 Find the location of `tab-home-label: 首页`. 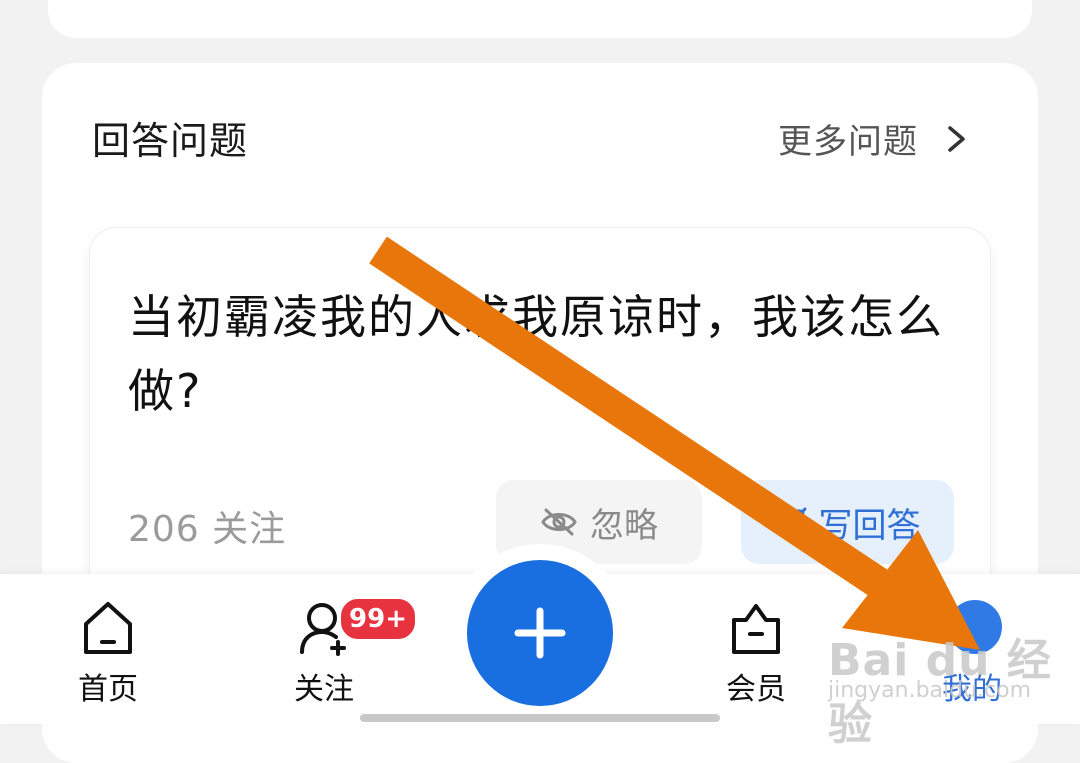

tab-home-label: 首页 is located at coordinates (108, 689).